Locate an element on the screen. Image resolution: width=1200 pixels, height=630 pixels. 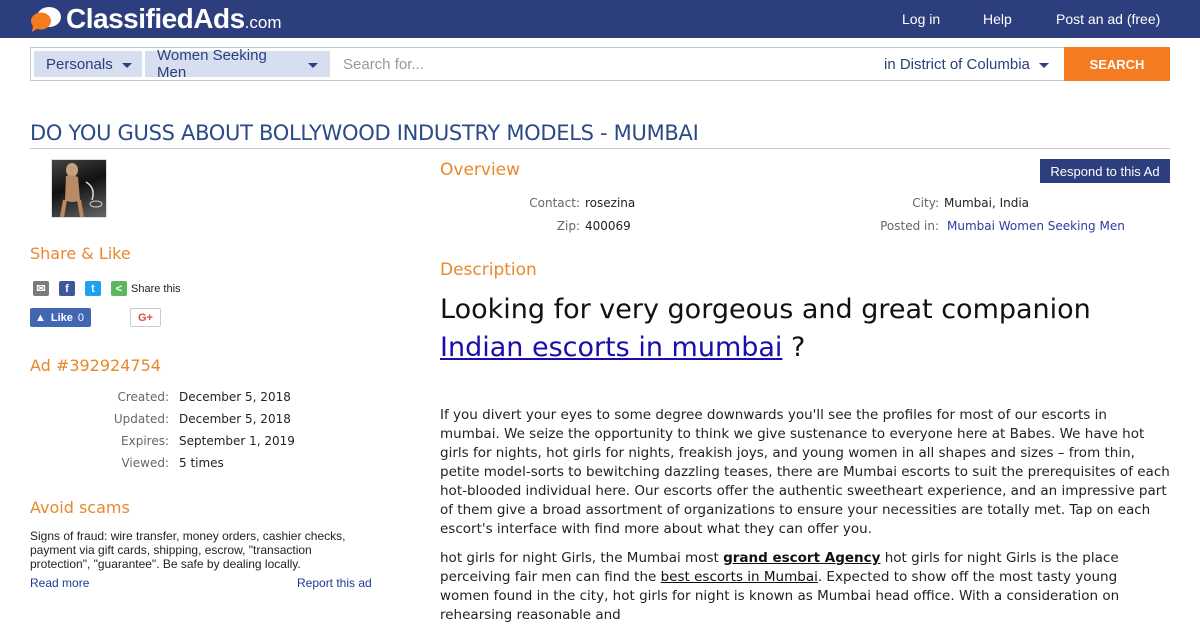
best-escorts-link: best escorts in Mumbai is located at coordinates (739, 577).